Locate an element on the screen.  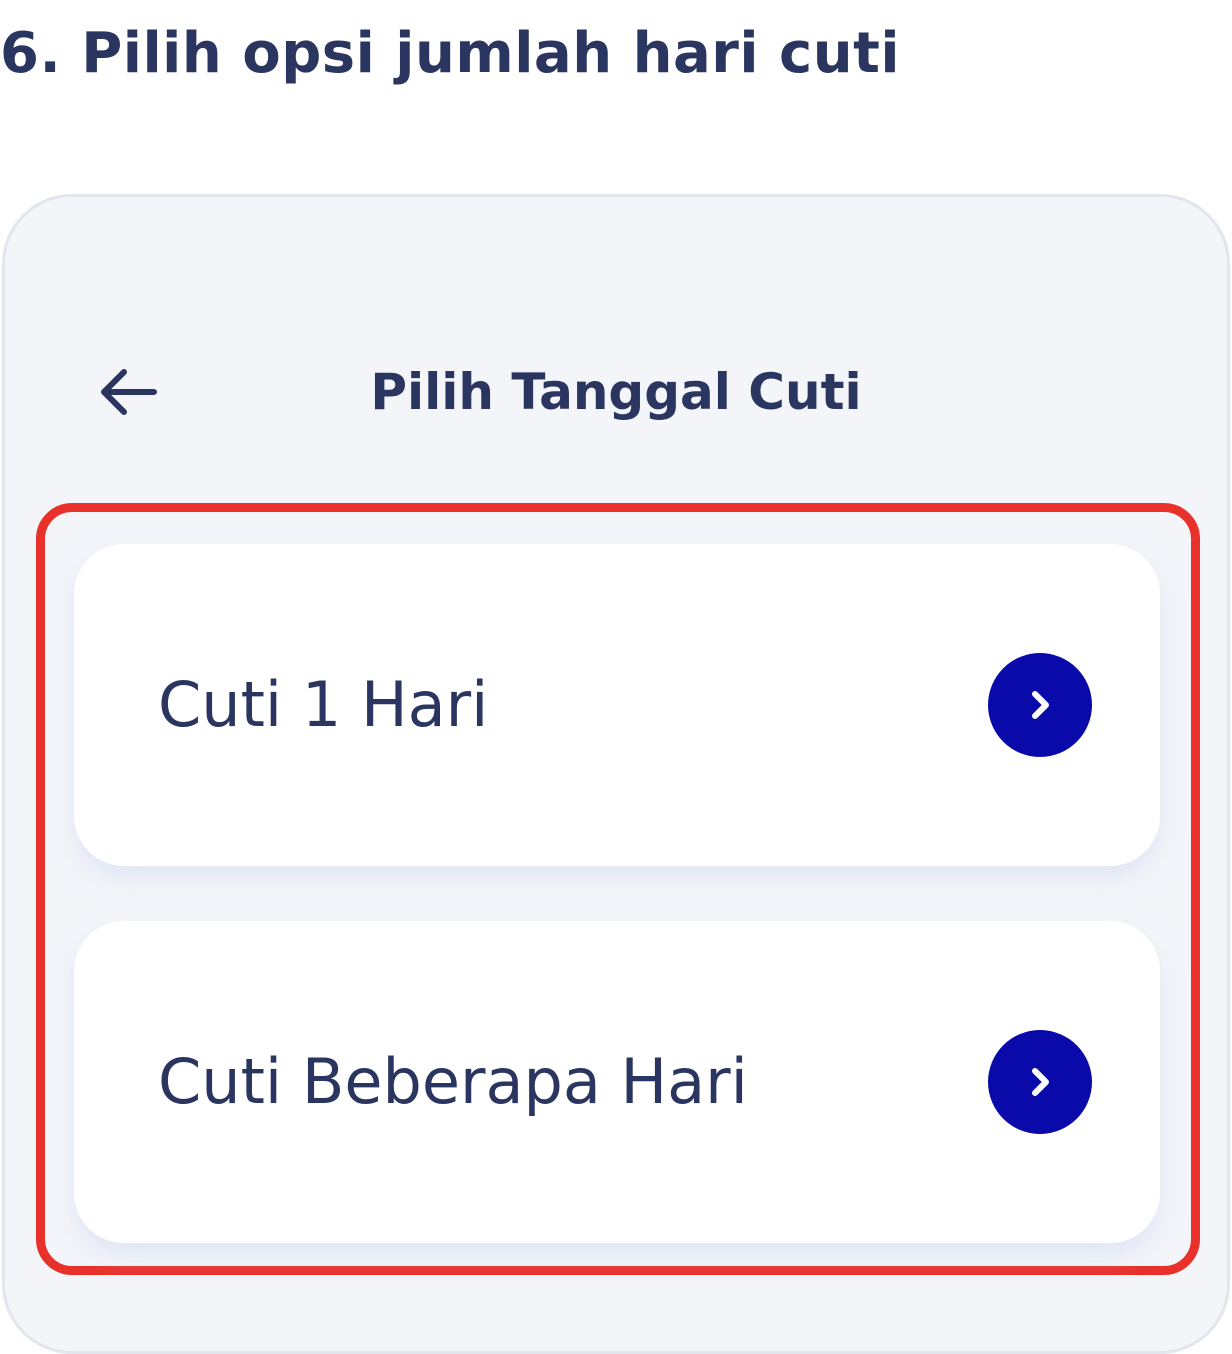
arrow-left-icon is located at coordinates (129, 392).